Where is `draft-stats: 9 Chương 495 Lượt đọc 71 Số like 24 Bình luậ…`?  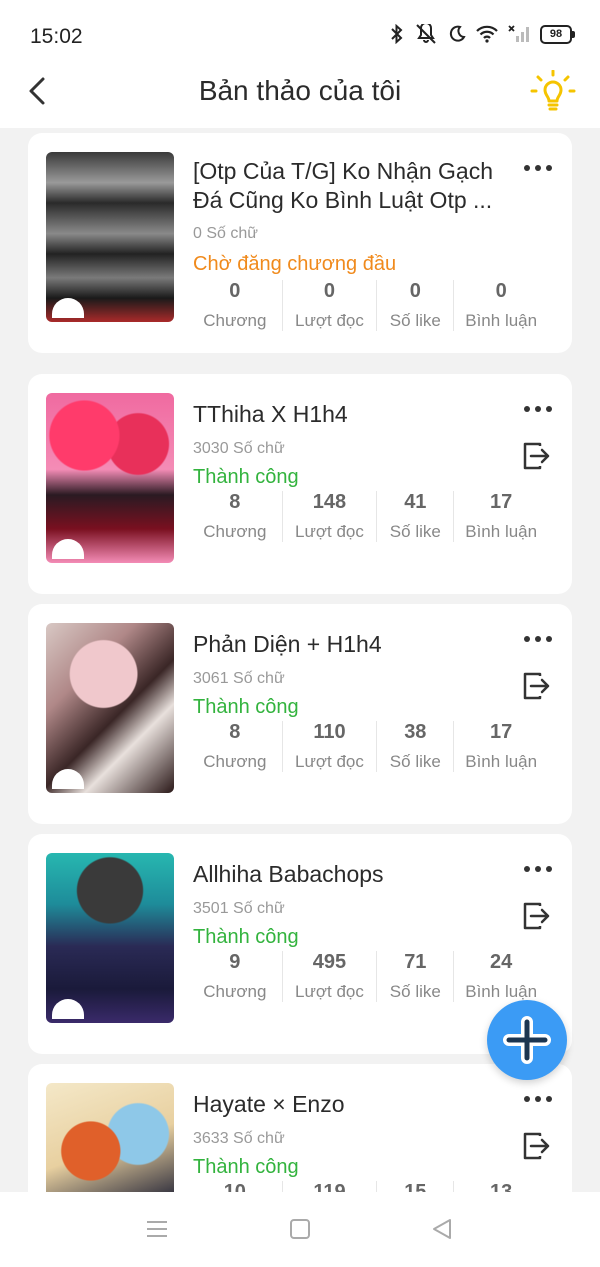
draft-stats: 9 Chương 495 Lượt đọc 71 Số like 24 Bình luậ… is located at coordinates (368, 976).